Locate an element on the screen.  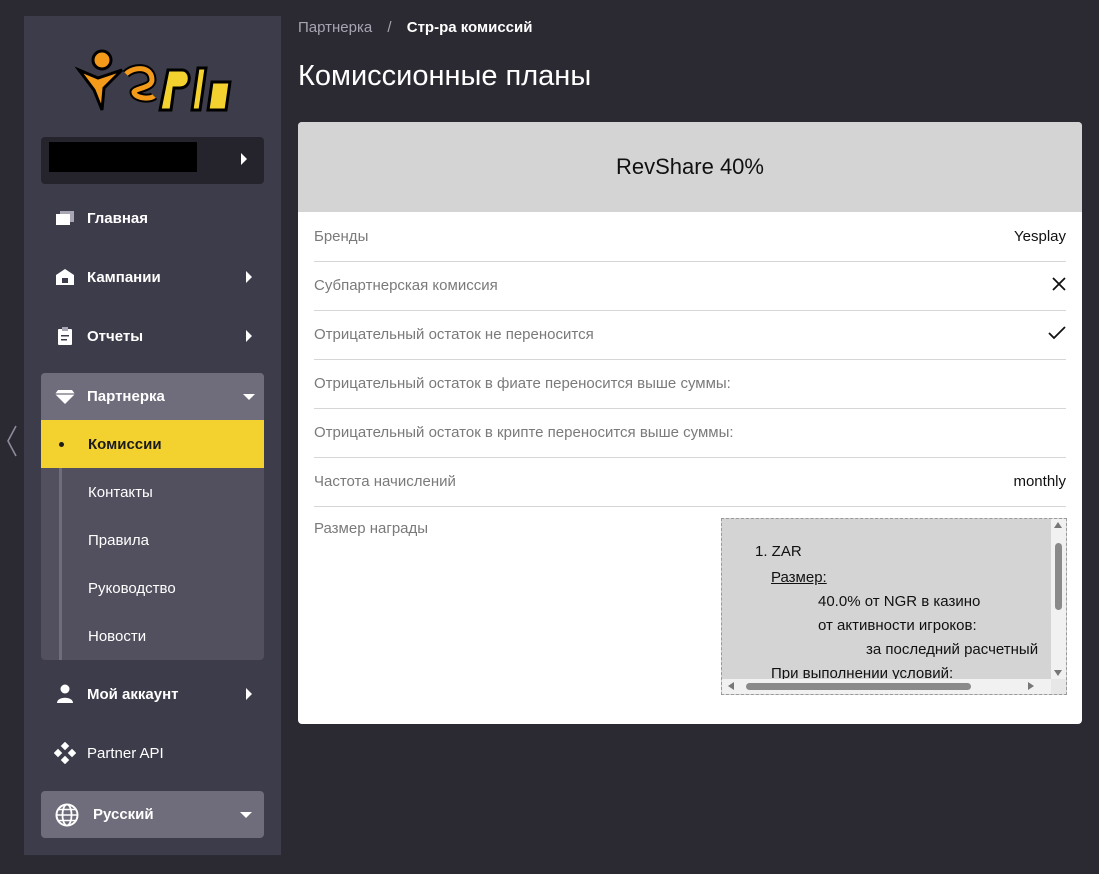
scroll-up-arrow-icon is located at coordinates (1058, 525).